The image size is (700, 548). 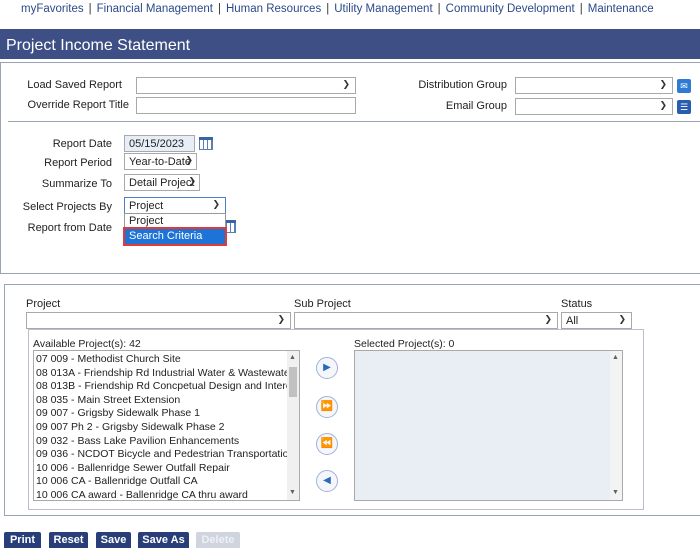 I want to click on address-book-icon: ☰, so click(x=684, y=107).